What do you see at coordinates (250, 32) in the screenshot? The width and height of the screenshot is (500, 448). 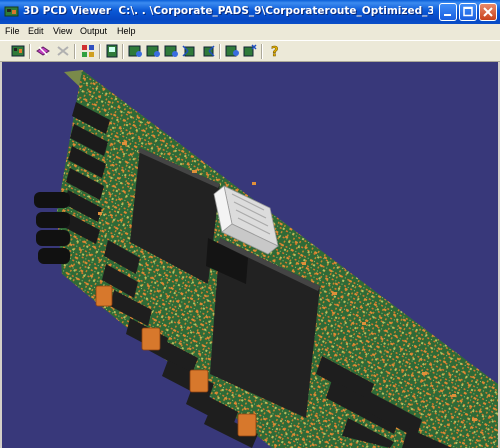 I see `menu-bar: File Edit View Output Help` at bounding box center [250, 32].